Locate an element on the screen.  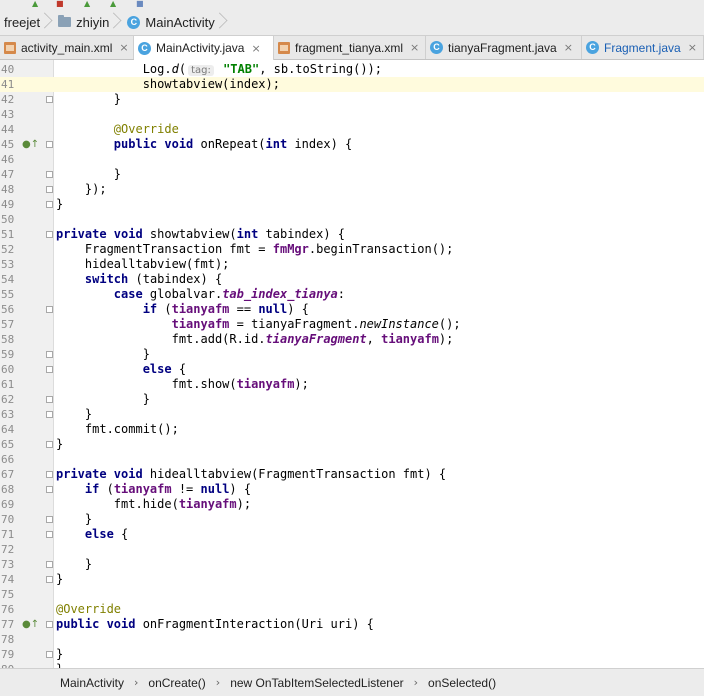
code-text: } is located at coordinates (60, 579).